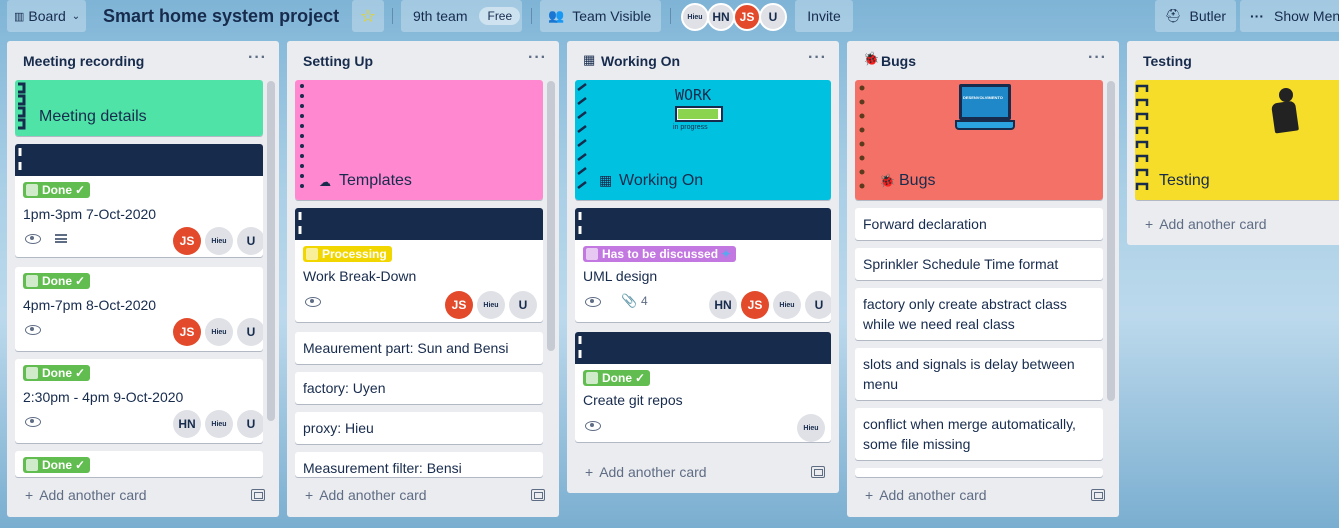 The width and height of the screenshot is (1339, 528). What do you see at coordinates (612, 16) in the screenshot?
I see `visibility-label: Team Visible` at bounding box center [612, 16].